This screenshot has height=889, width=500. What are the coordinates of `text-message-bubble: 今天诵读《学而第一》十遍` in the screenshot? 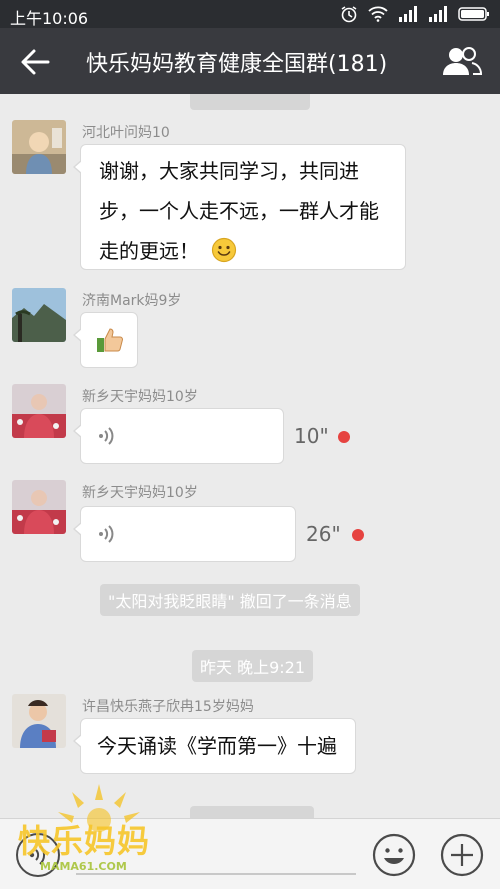 It's located at (214, 746).